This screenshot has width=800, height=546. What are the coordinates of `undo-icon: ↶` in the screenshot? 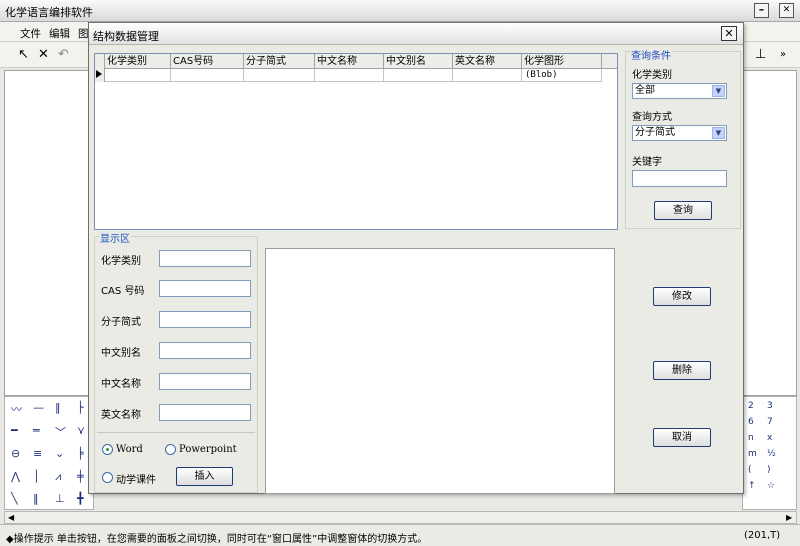 It's located at (63, 54).